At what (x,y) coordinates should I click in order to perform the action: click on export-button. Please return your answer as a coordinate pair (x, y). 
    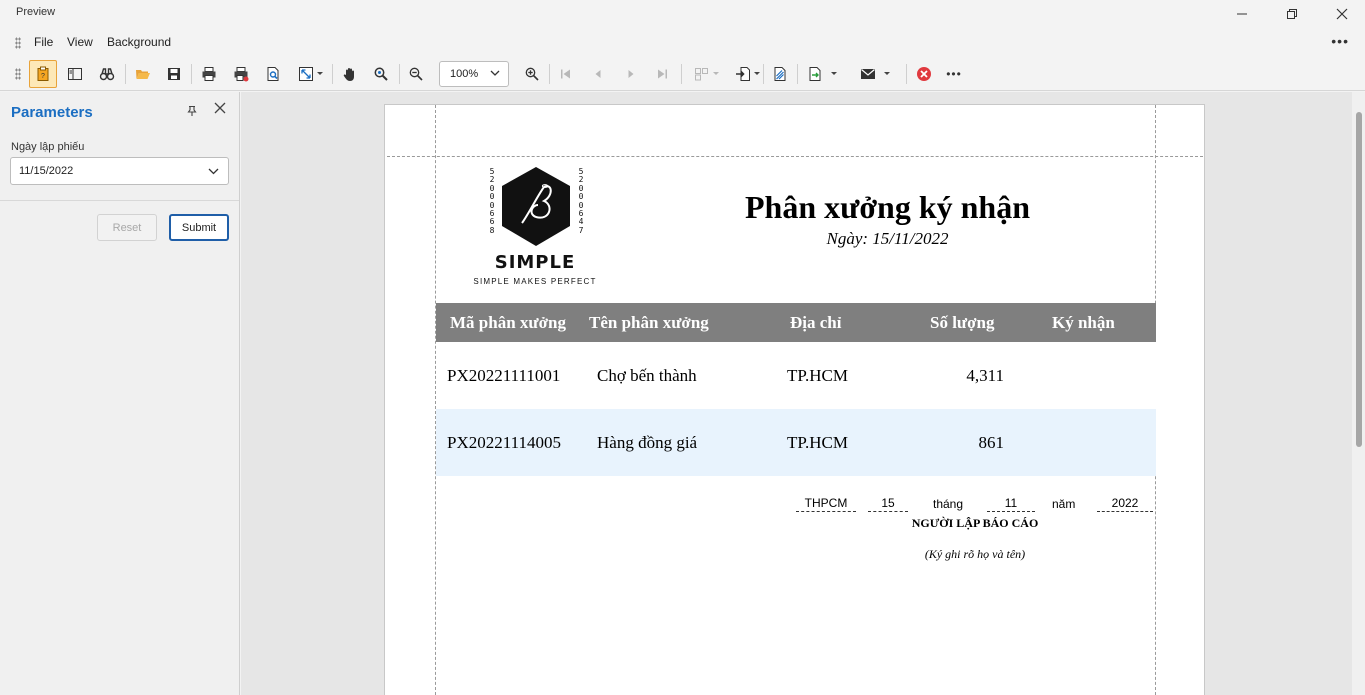
    Looking at the image, I should click on (744, 74).